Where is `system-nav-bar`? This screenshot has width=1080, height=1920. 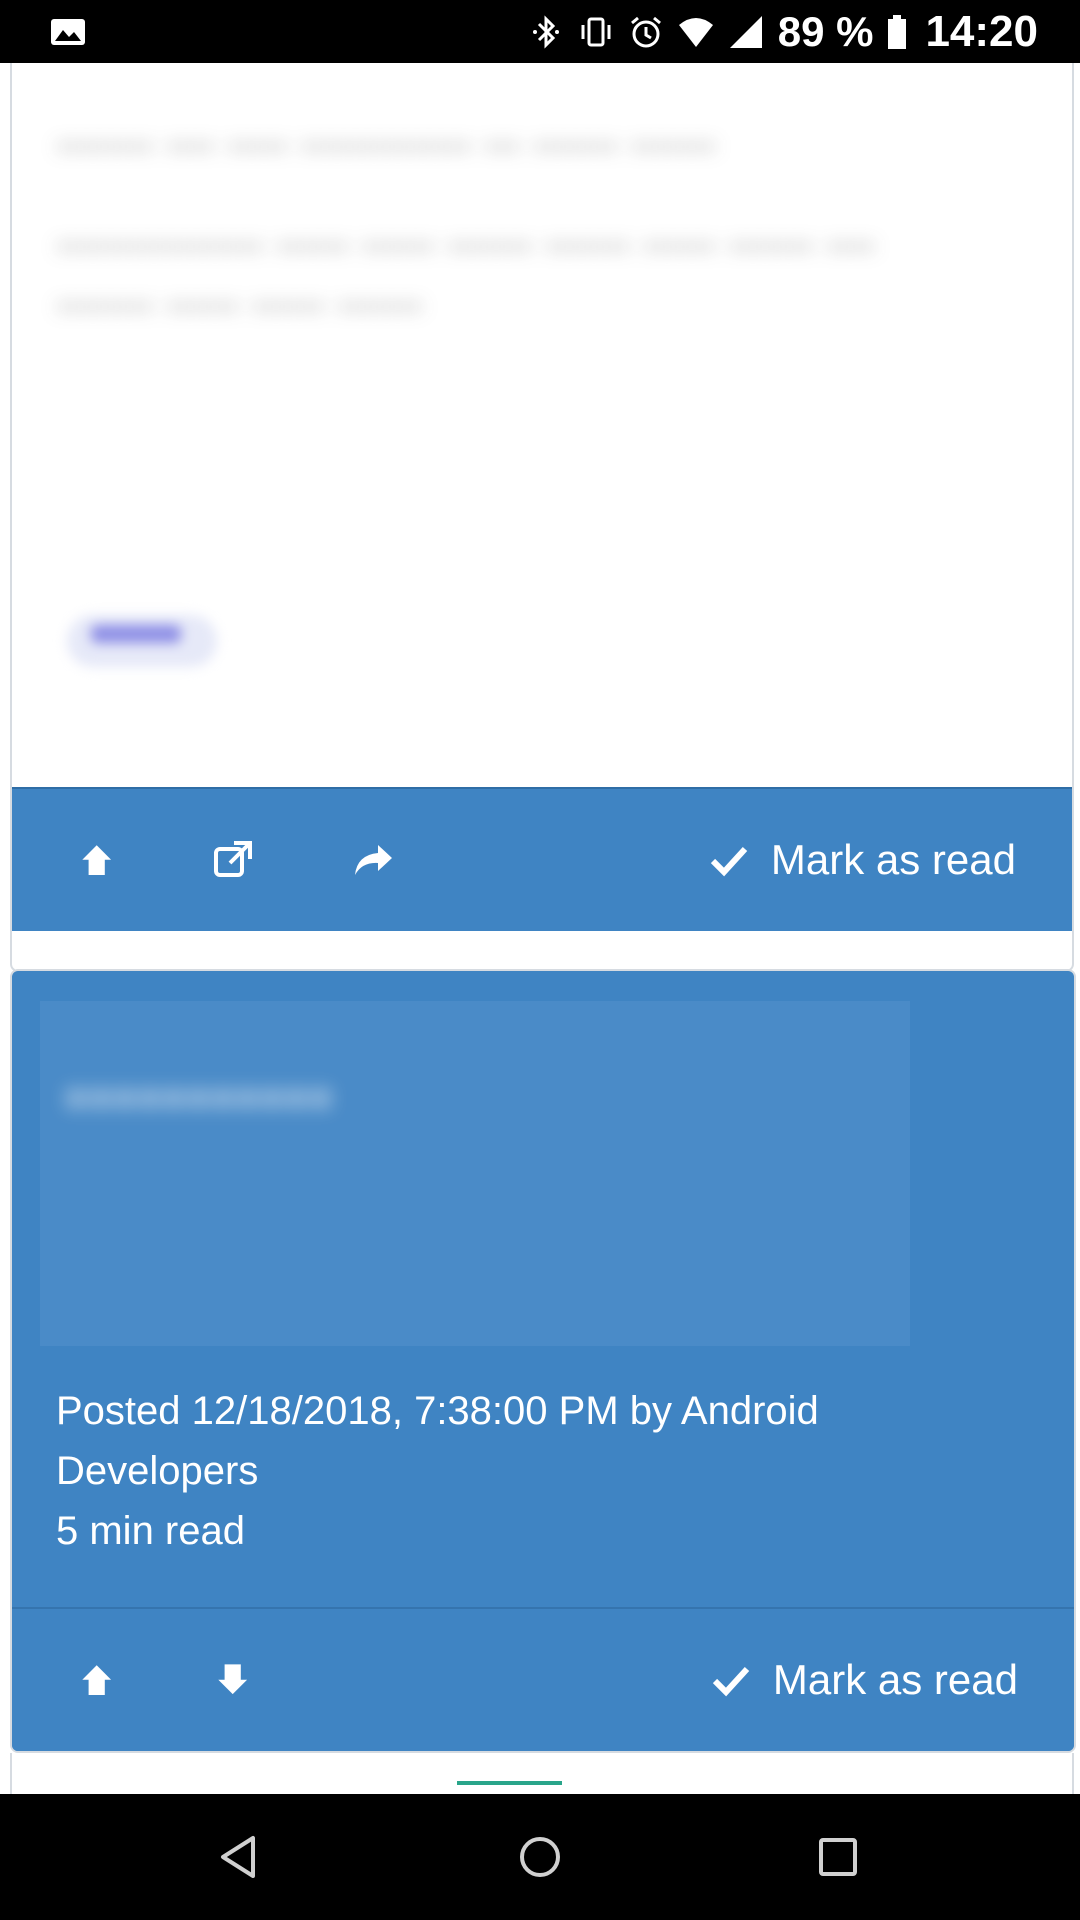
system-nav-bar is located at coordinates (540, 1857).